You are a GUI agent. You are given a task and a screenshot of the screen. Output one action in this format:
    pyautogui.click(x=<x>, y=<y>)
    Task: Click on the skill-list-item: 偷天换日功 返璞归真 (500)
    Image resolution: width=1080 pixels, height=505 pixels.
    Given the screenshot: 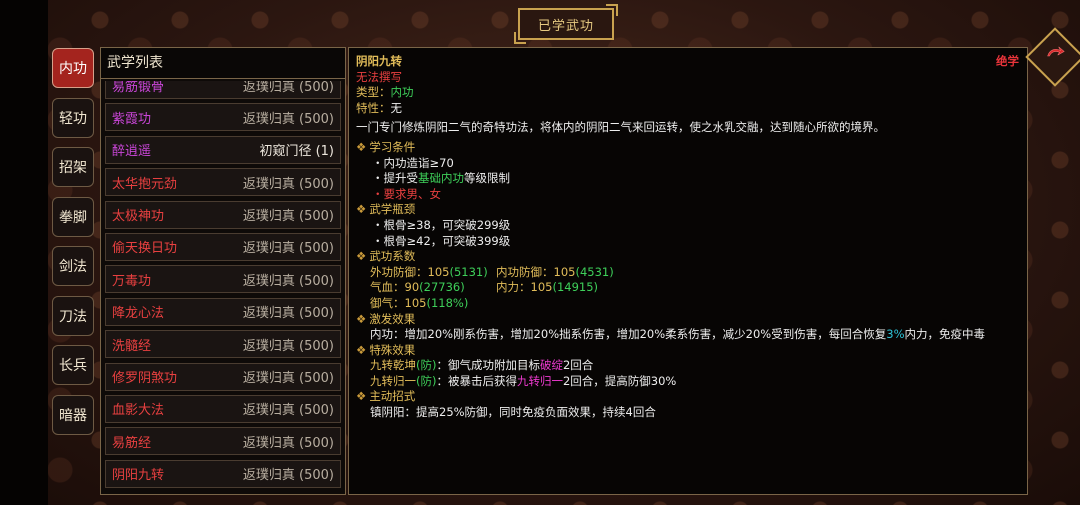 What is the action you would take?
    pyautogui.click(x=223, y=246)
    